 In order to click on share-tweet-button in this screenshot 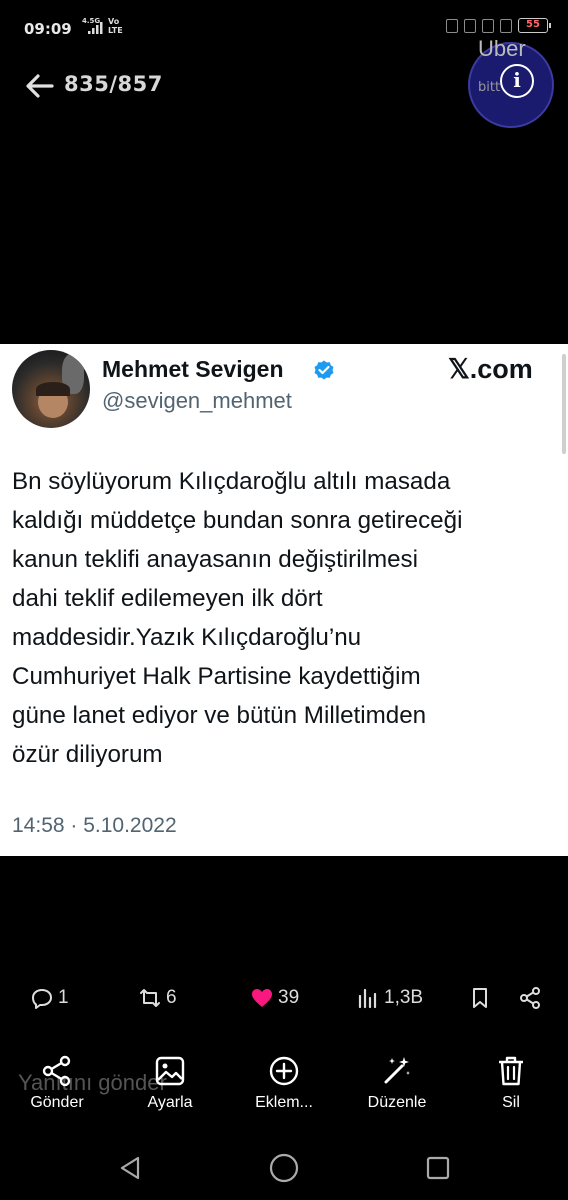, I will do `click(530, 998)`.